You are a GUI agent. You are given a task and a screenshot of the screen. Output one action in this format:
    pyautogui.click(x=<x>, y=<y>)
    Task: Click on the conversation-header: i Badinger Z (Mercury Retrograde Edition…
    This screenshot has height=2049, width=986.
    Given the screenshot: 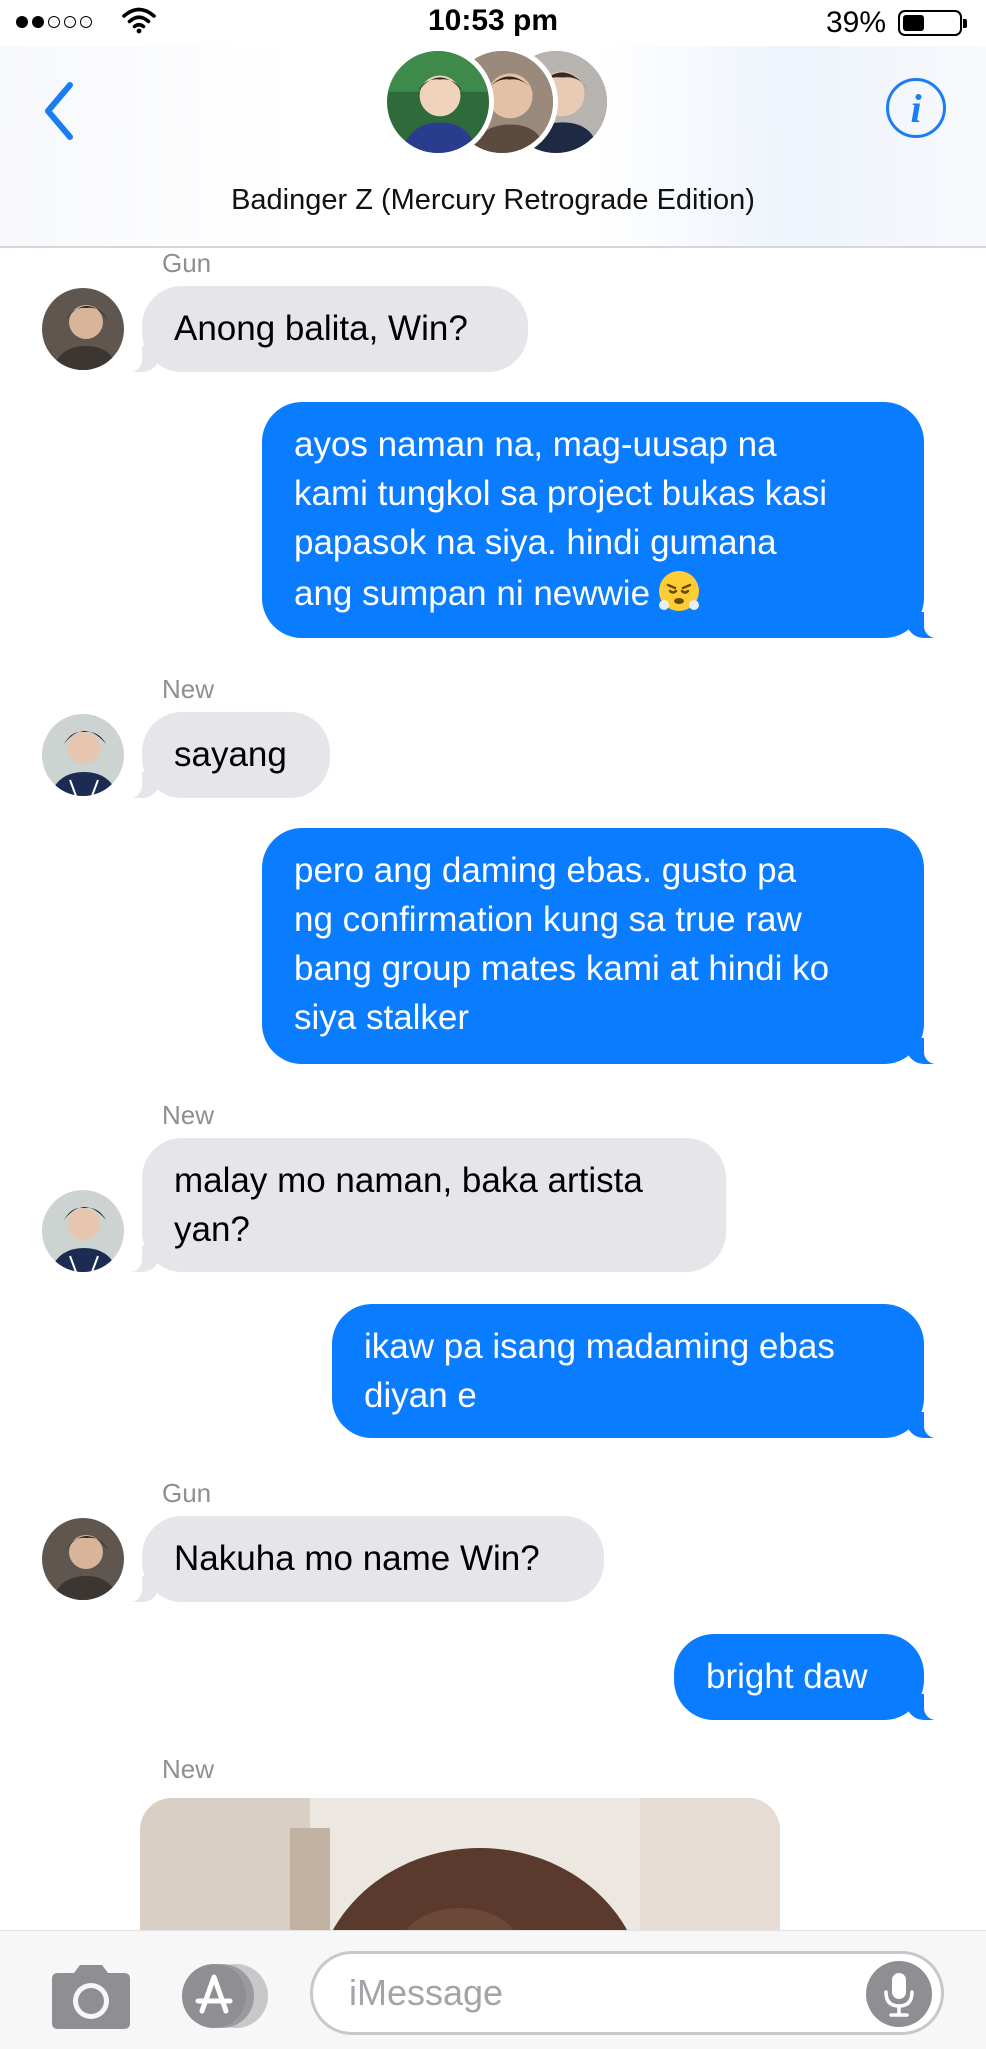 What is the action you would take?
    pyautogui.click(x=493, y=147)
    